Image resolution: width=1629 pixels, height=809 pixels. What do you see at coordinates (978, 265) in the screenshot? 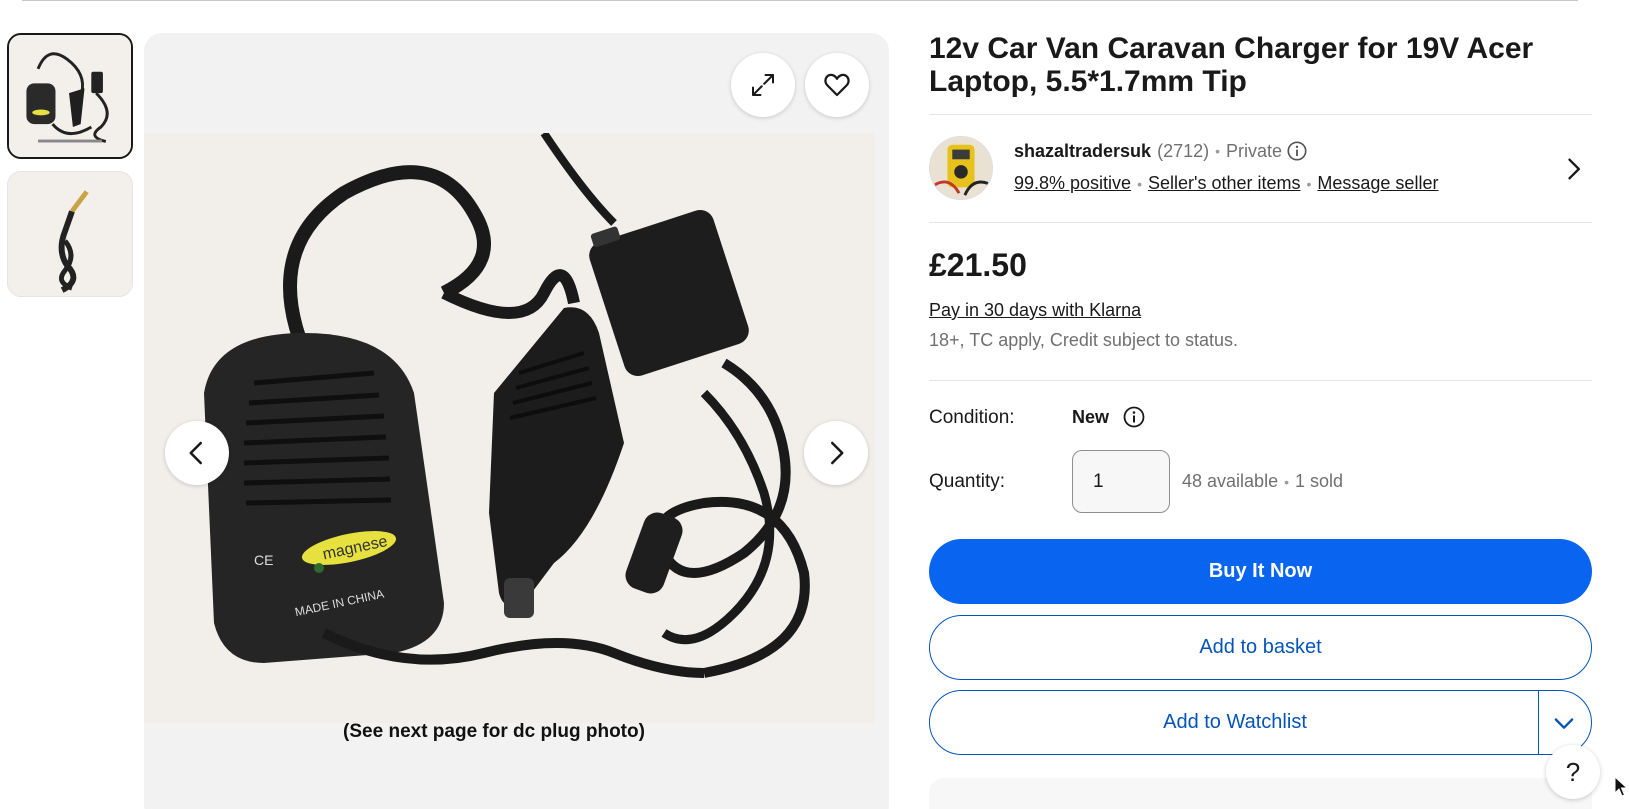
I see `item-price: £21.50` at bounding box center [978, 265].